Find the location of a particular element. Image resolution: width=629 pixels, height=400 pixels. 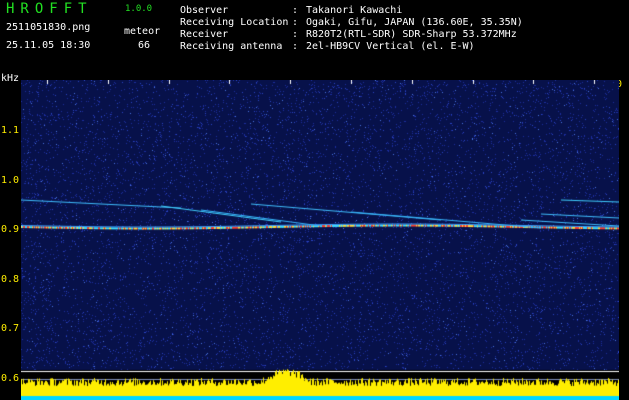

location-value: Ogaki, Gifu, JAPAN (136.60E, 35.35N) is located at coordinates (414, 22).